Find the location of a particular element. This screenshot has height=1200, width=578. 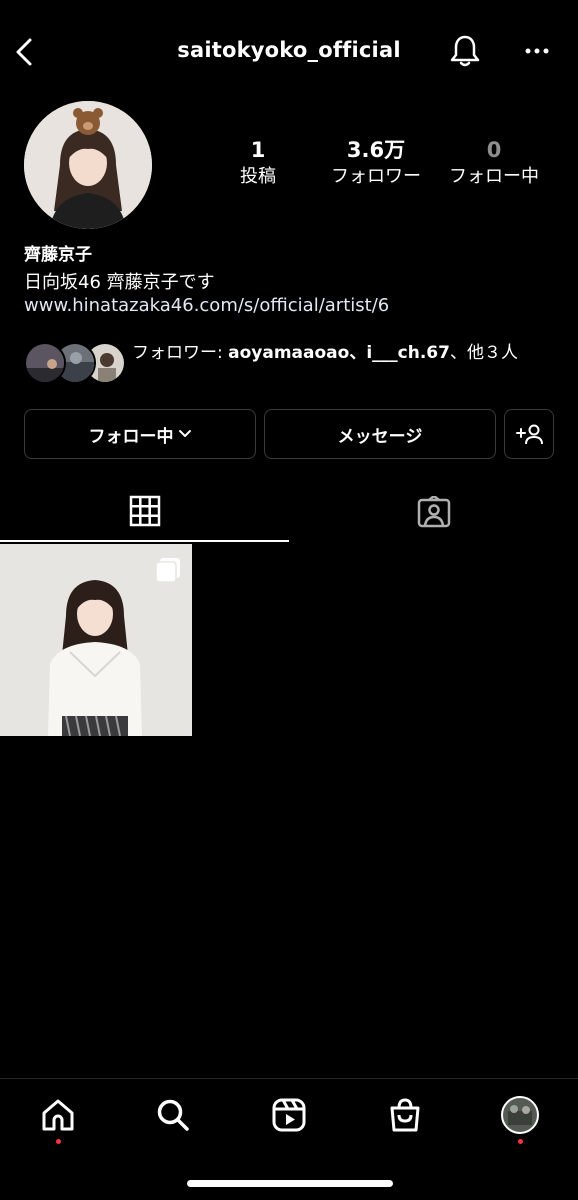

followers-count: 3.6万 is located at coordinates (376, 150).